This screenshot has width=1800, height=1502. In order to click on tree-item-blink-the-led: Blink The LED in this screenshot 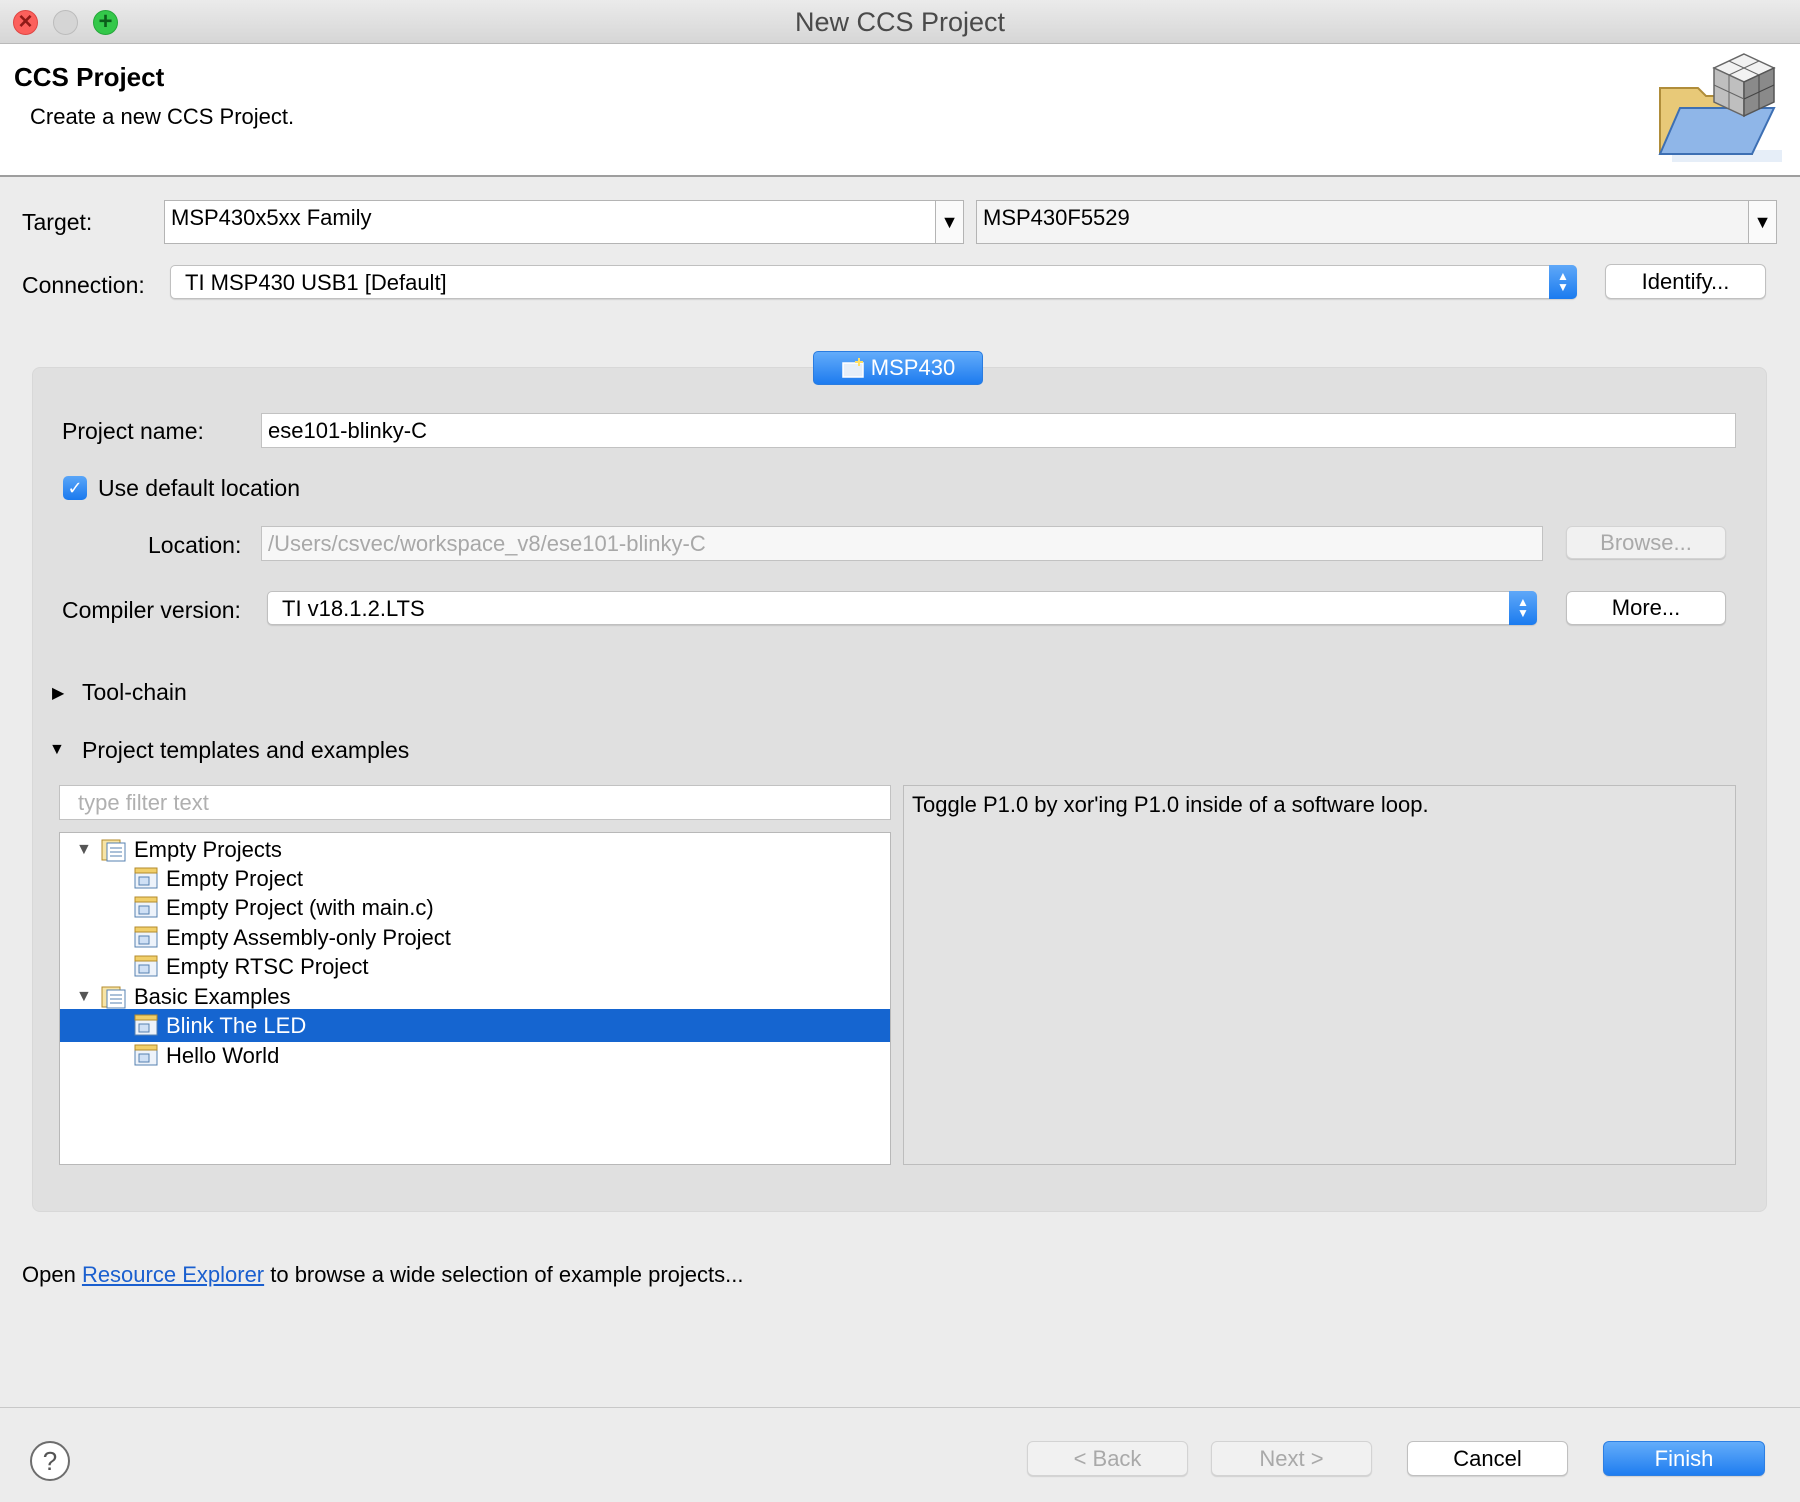, I will do `click(475, 1025)`.